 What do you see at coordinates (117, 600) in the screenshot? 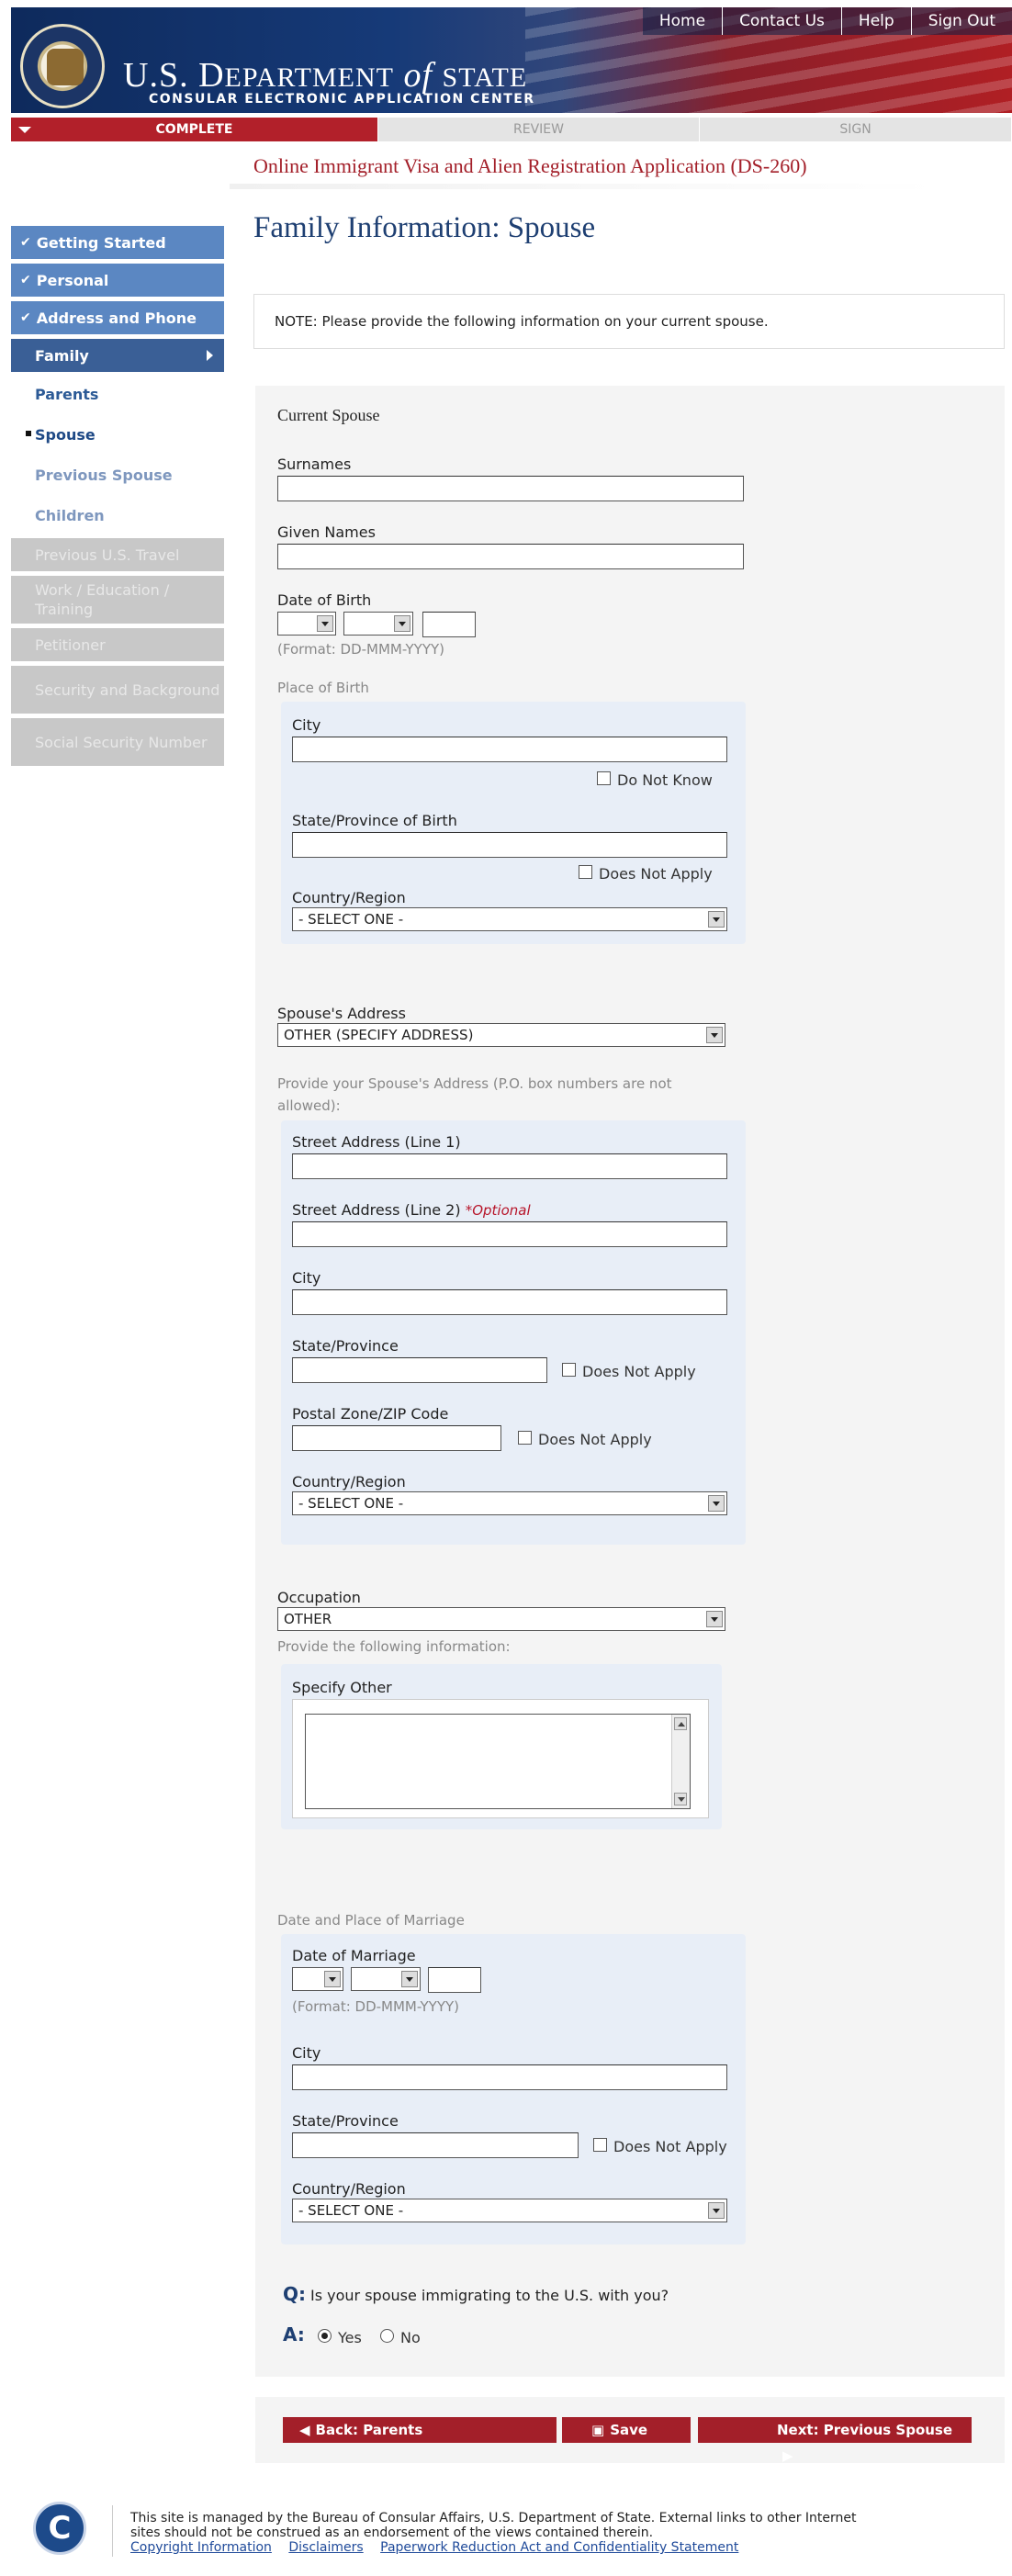
I see `sidebar-item-work-education: Work / Education / Training` at bounding box center [117, 600].